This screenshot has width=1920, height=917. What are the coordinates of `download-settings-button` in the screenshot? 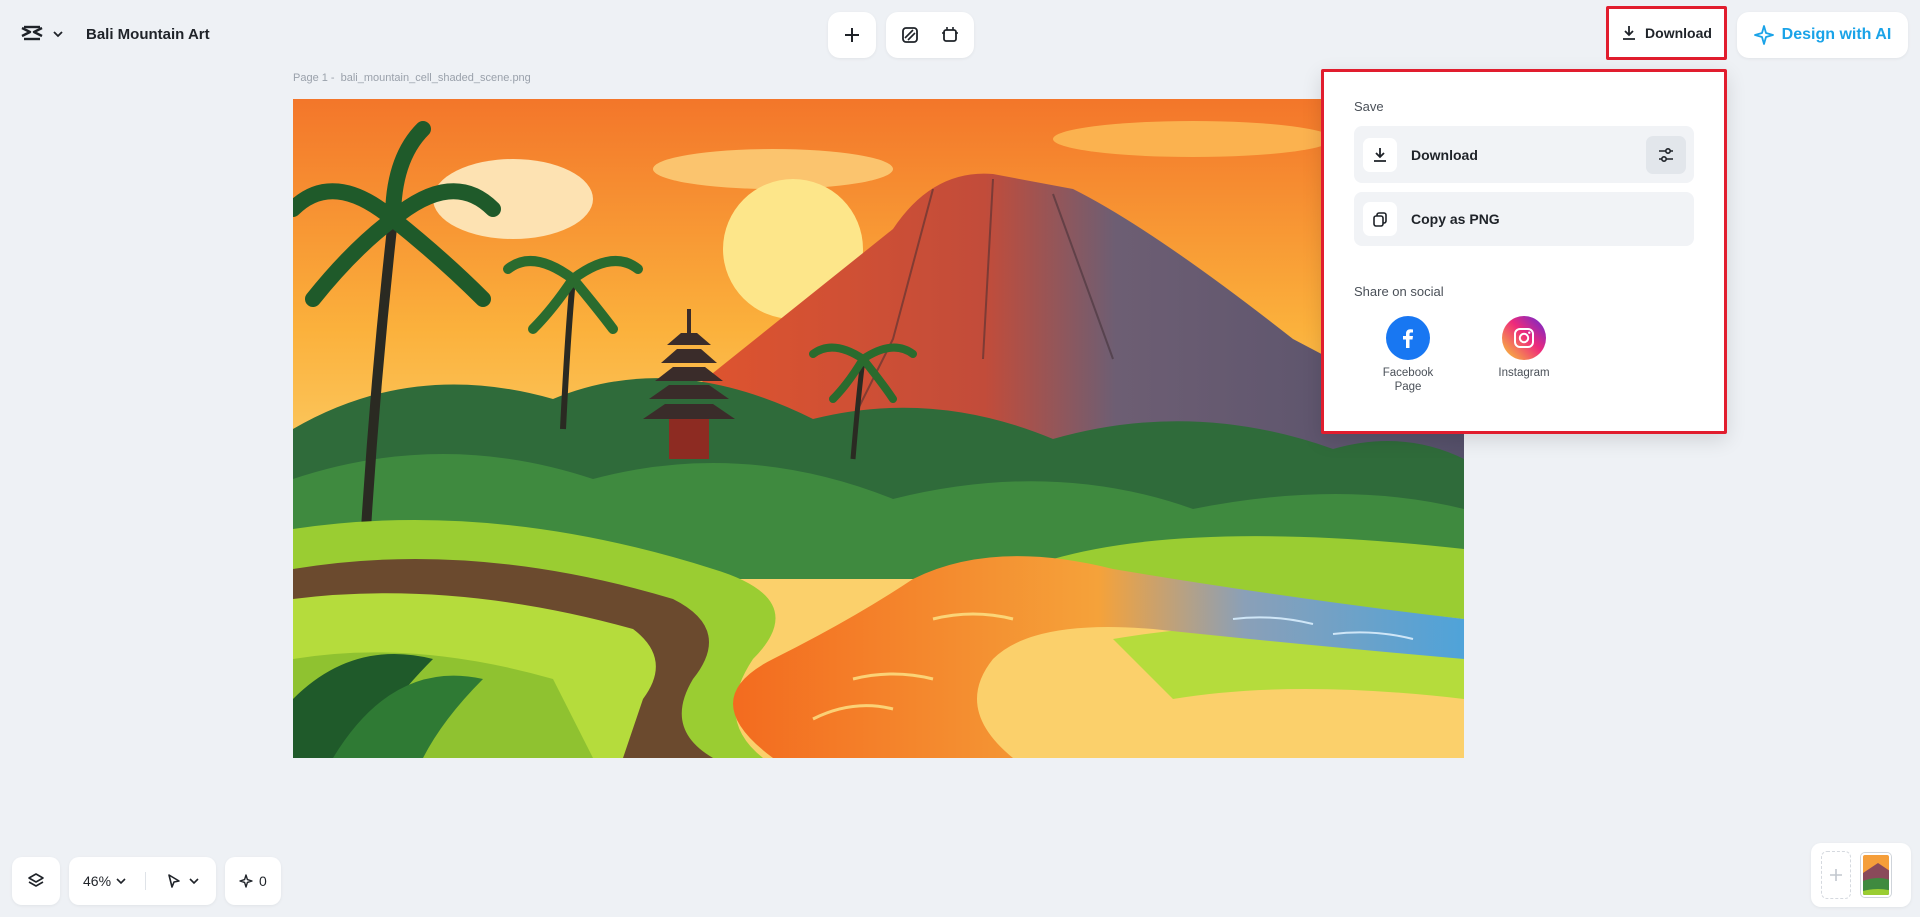 It's located at (1666, 155).